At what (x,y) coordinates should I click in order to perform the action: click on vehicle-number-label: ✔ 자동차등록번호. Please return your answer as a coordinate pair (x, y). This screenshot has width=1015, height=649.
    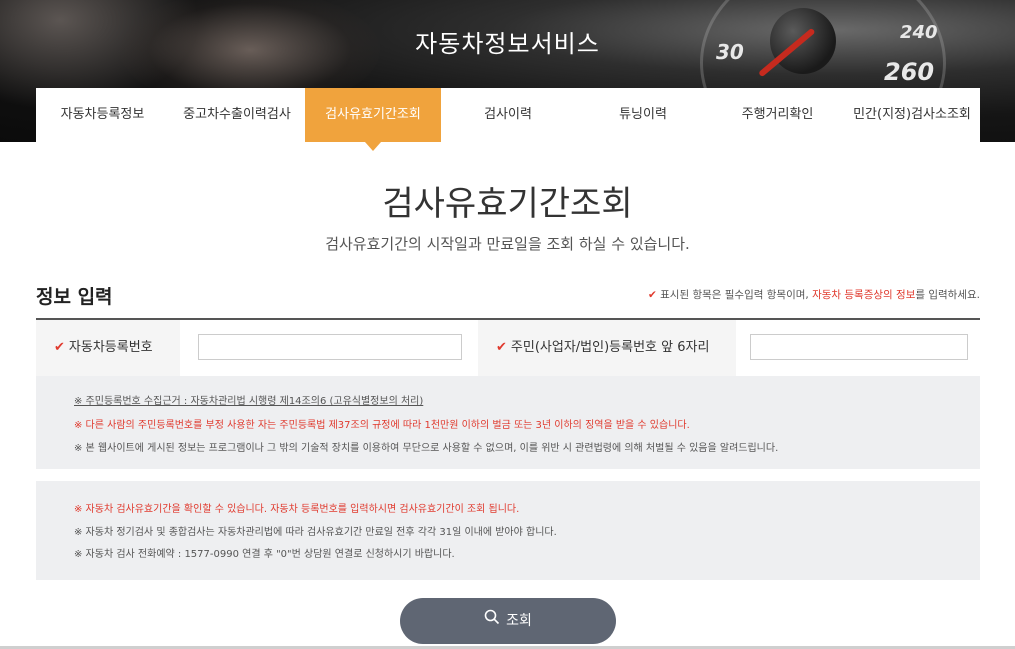
    Looking at the image, I should click on (108, 348).